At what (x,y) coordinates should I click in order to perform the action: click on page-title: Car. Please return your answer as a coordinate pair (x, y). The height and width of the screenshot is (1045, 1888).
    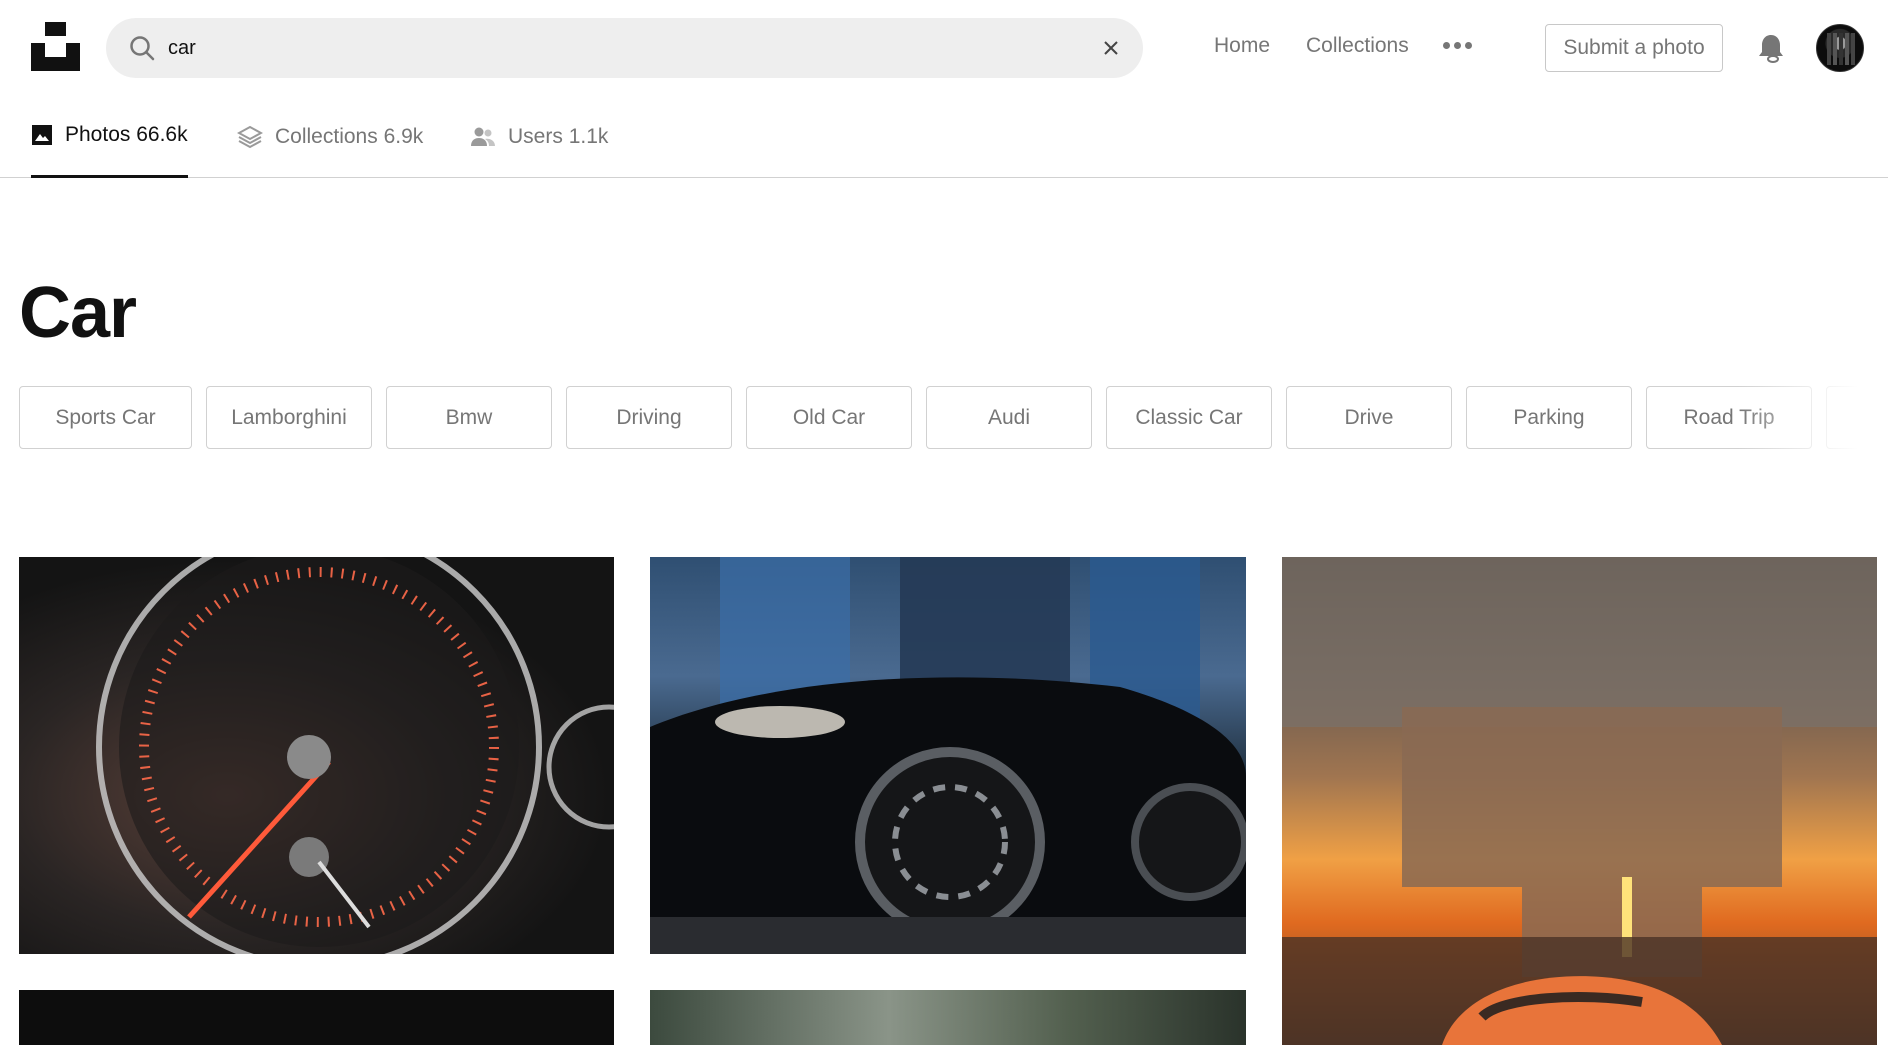
    Looking at the image, I should click on (78, 313).